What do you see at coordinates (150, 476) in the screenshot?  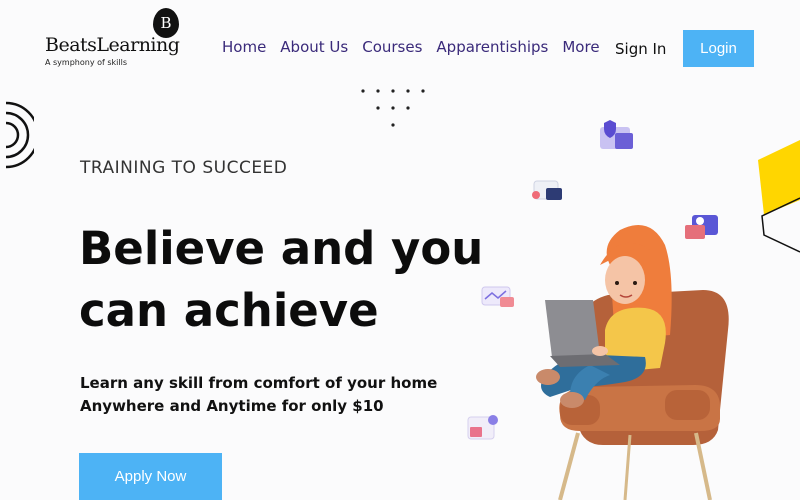 I see `apply-now-button: Apply Now` at bounding box center [150, 476].